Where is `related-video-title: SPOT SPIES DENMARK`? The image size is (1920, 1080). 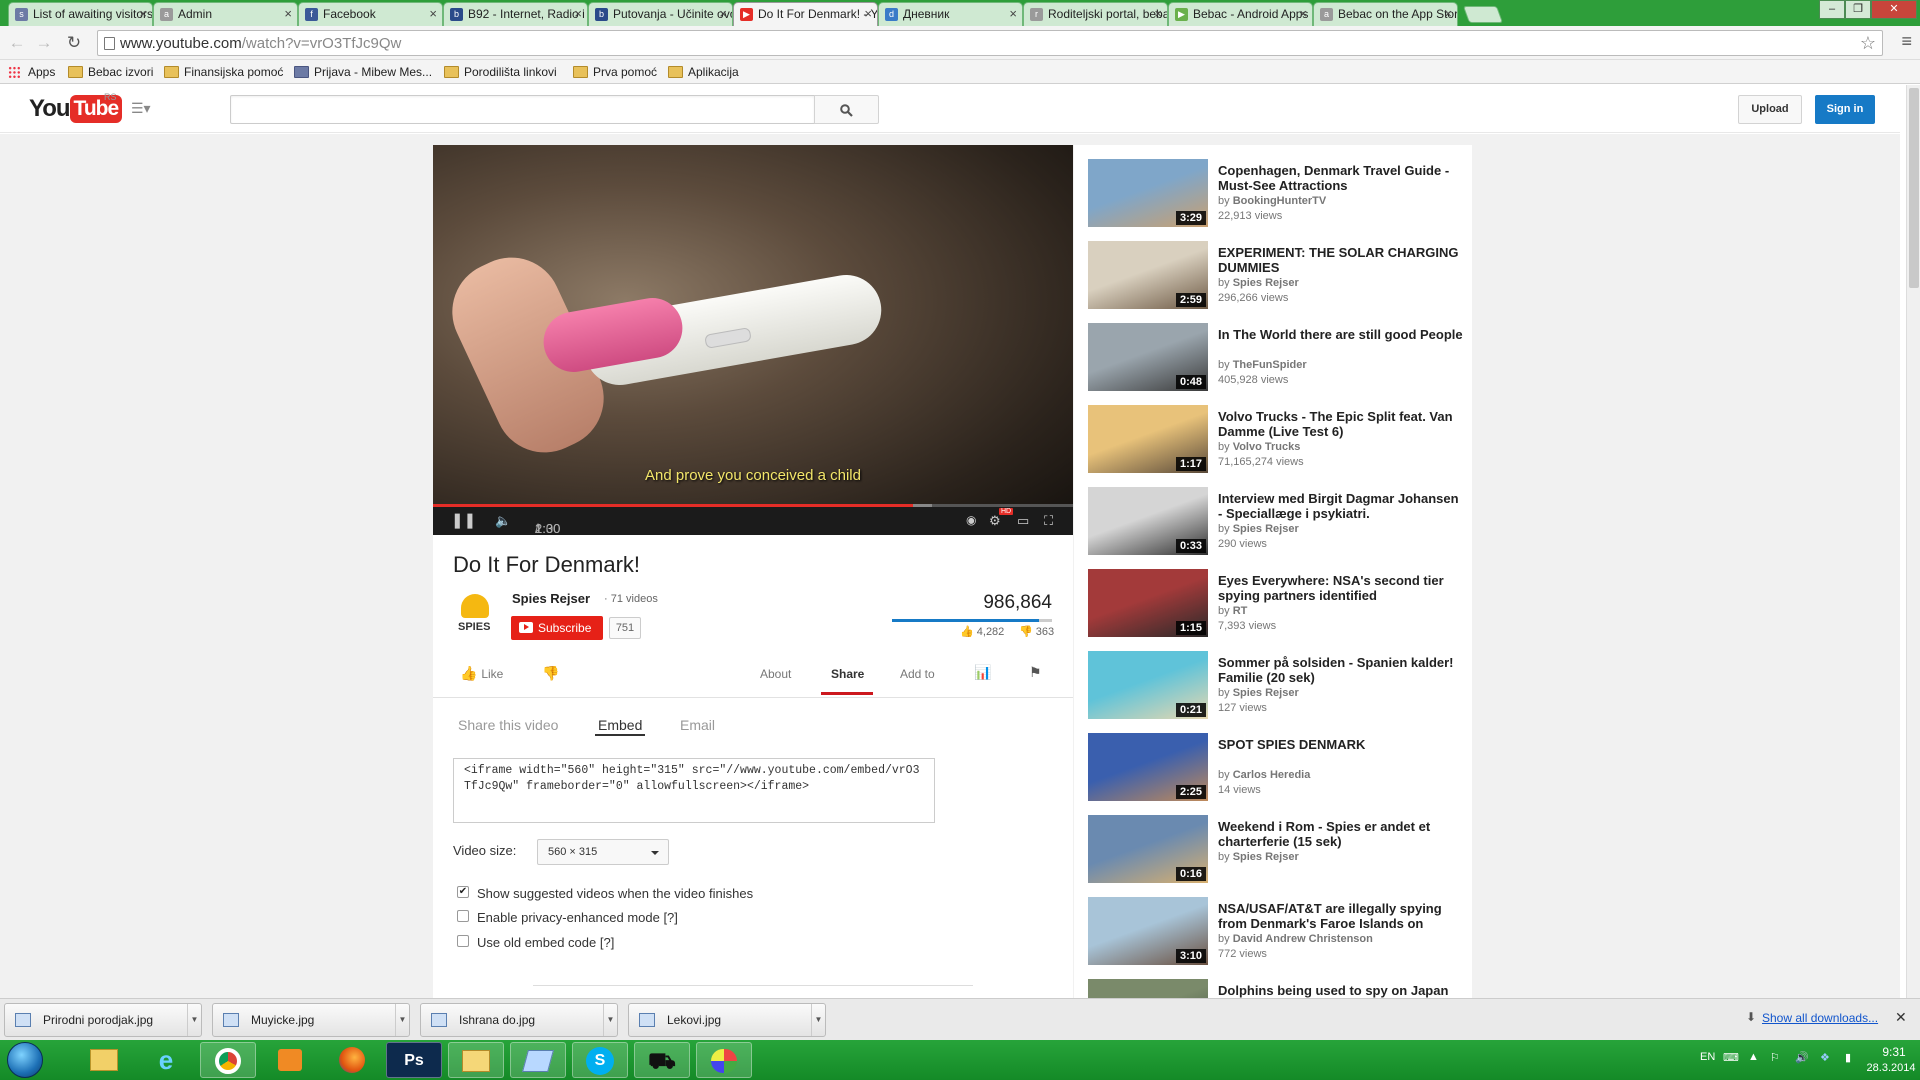 related-video-title: SPOT SPIES DENMARK is located at coordinates (1340, 744).